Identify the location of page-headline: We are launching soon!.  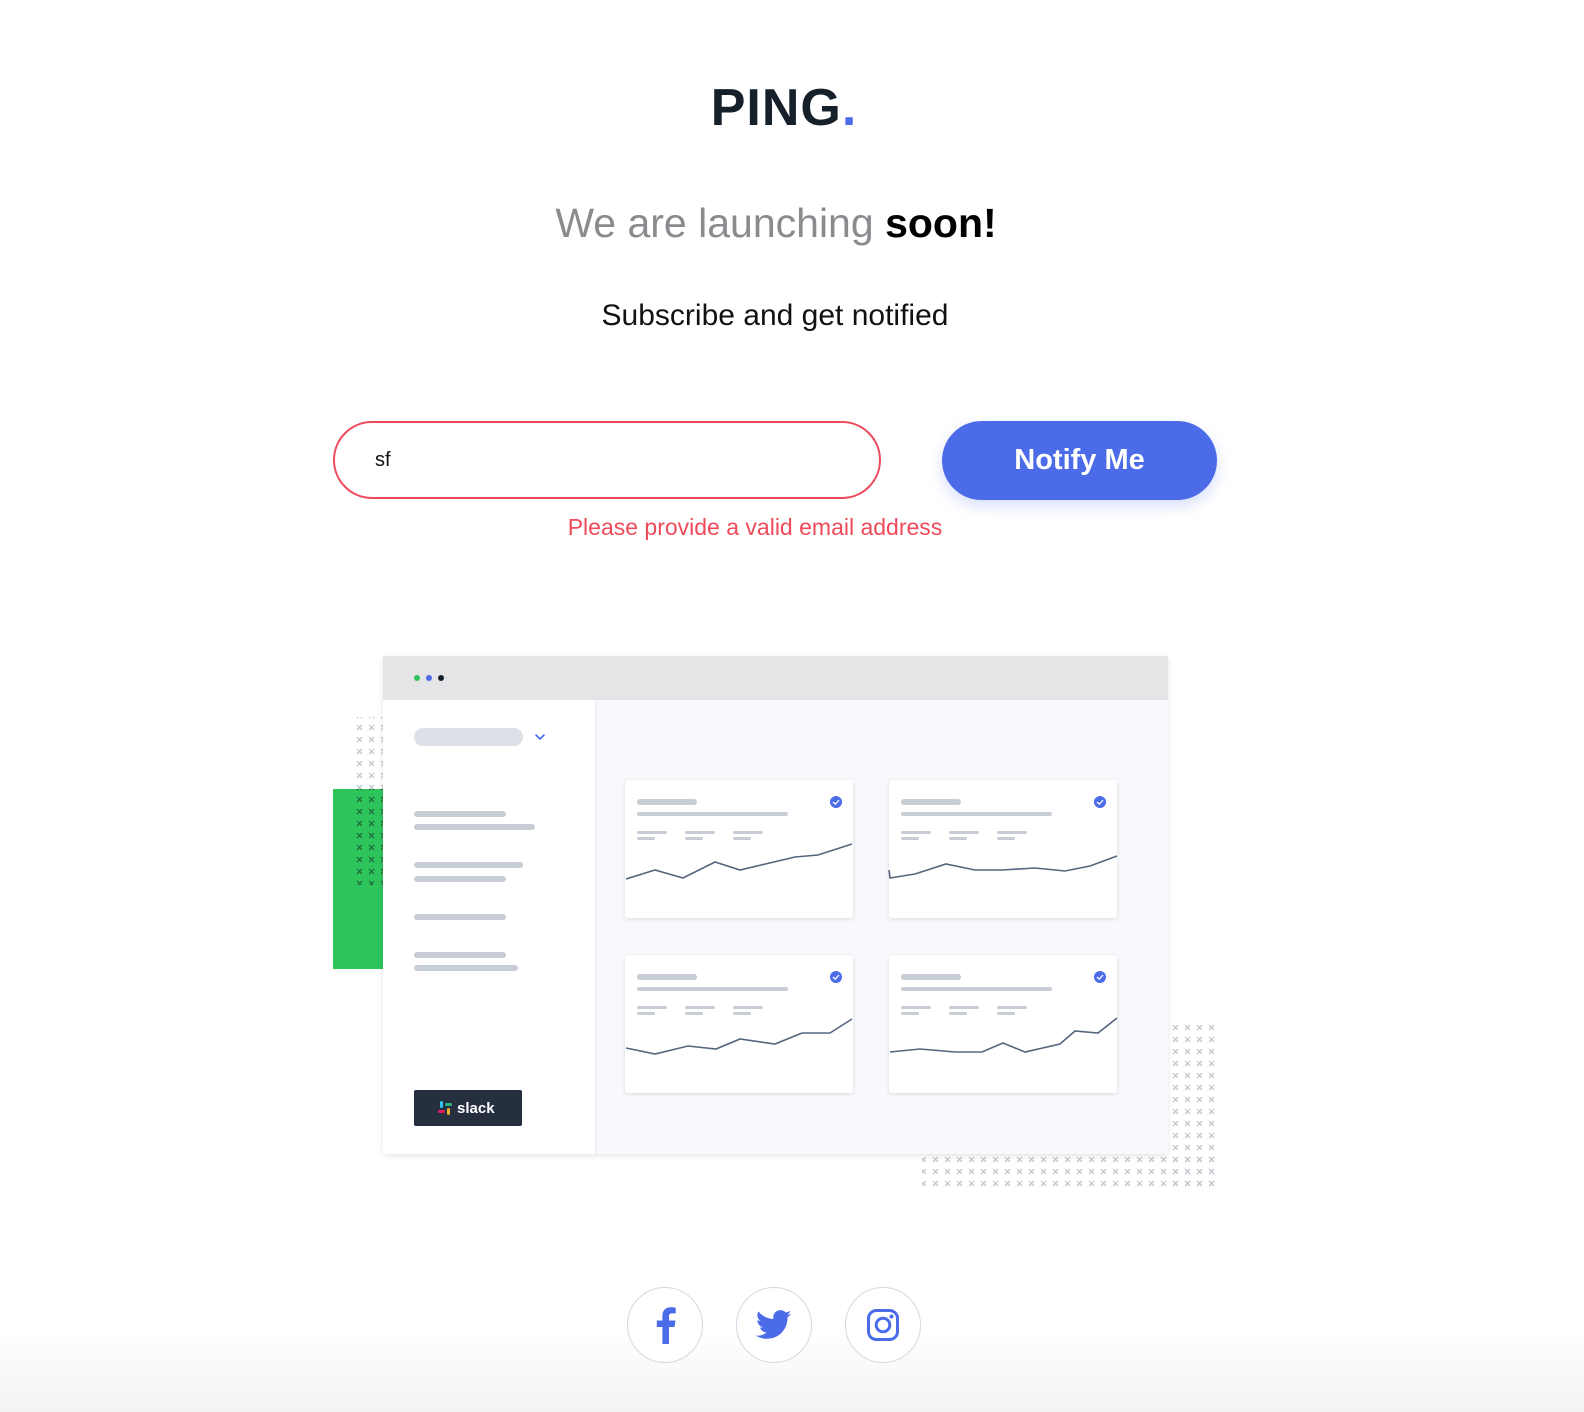
(776, 223).